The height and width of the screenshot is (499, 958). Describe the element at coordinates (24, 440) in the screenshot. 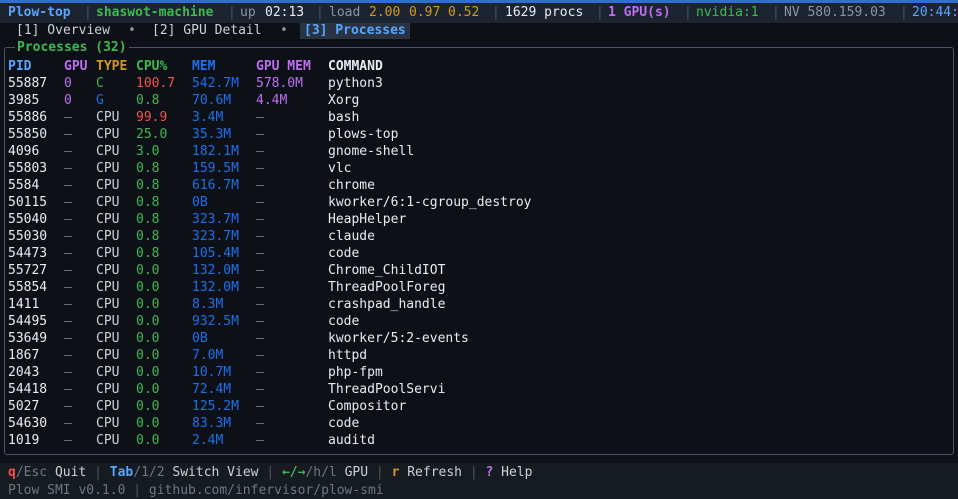

I see `cell-pid: 1019` at that location.